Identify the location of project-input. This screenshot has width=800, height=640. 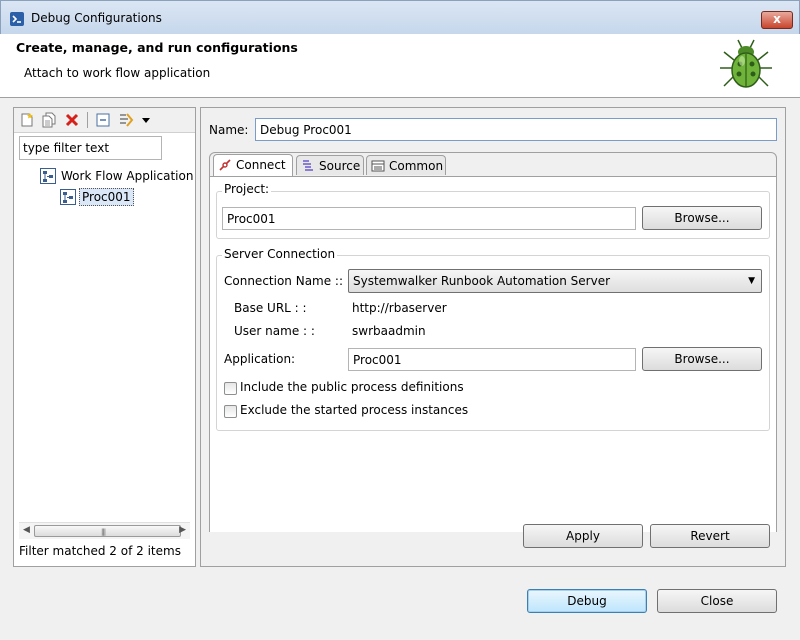
(429, 218).